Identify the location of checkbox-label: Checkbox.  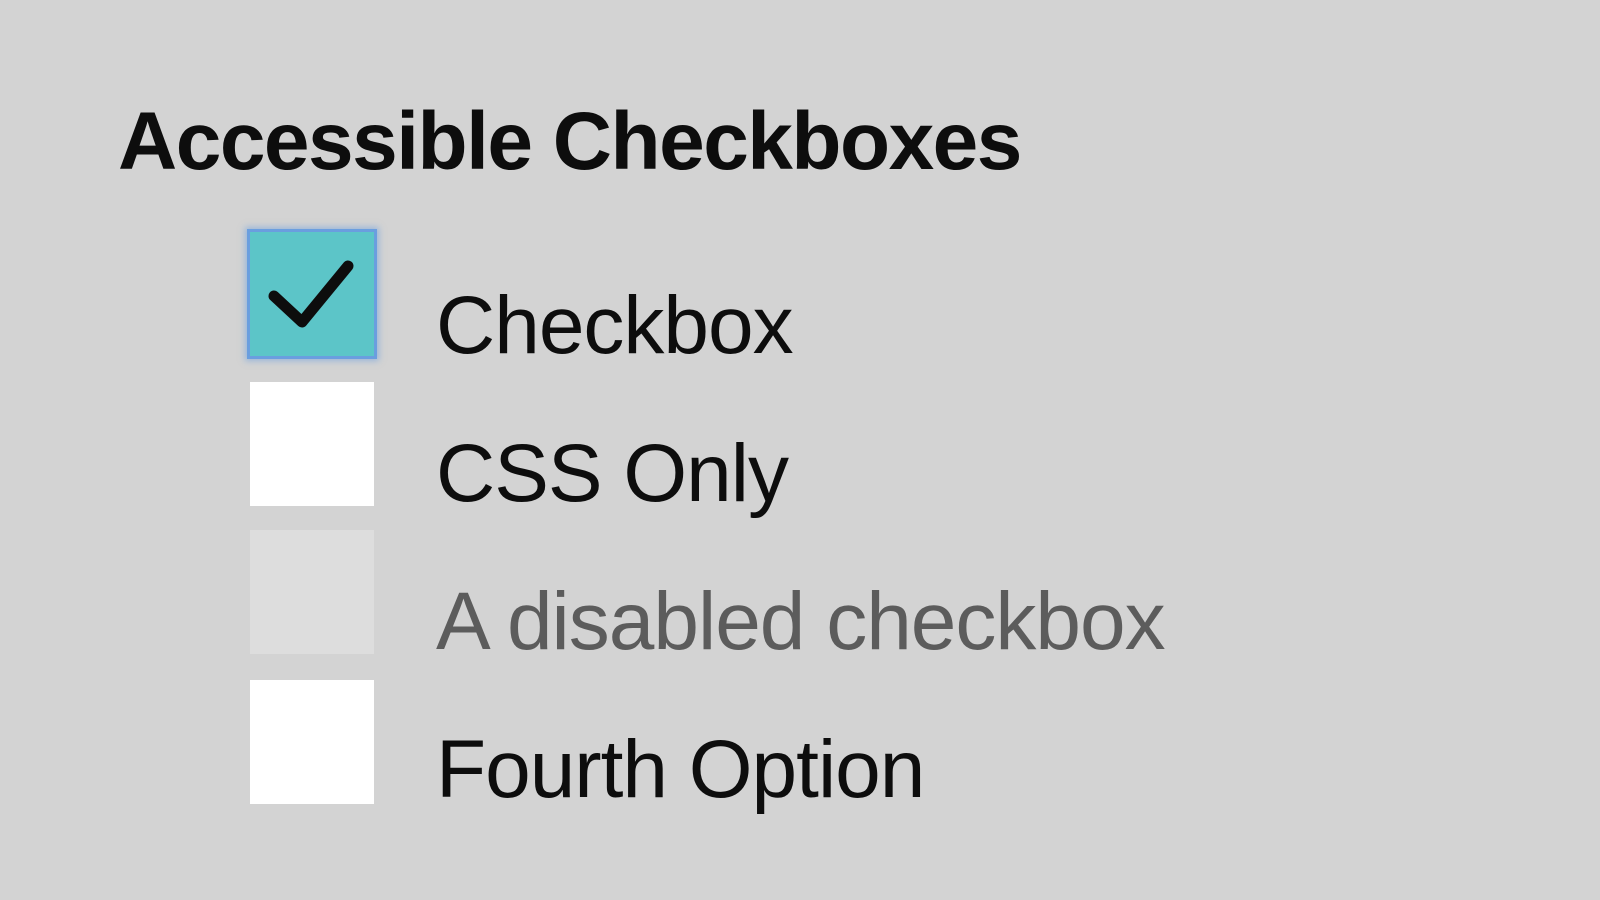
(615, 325).